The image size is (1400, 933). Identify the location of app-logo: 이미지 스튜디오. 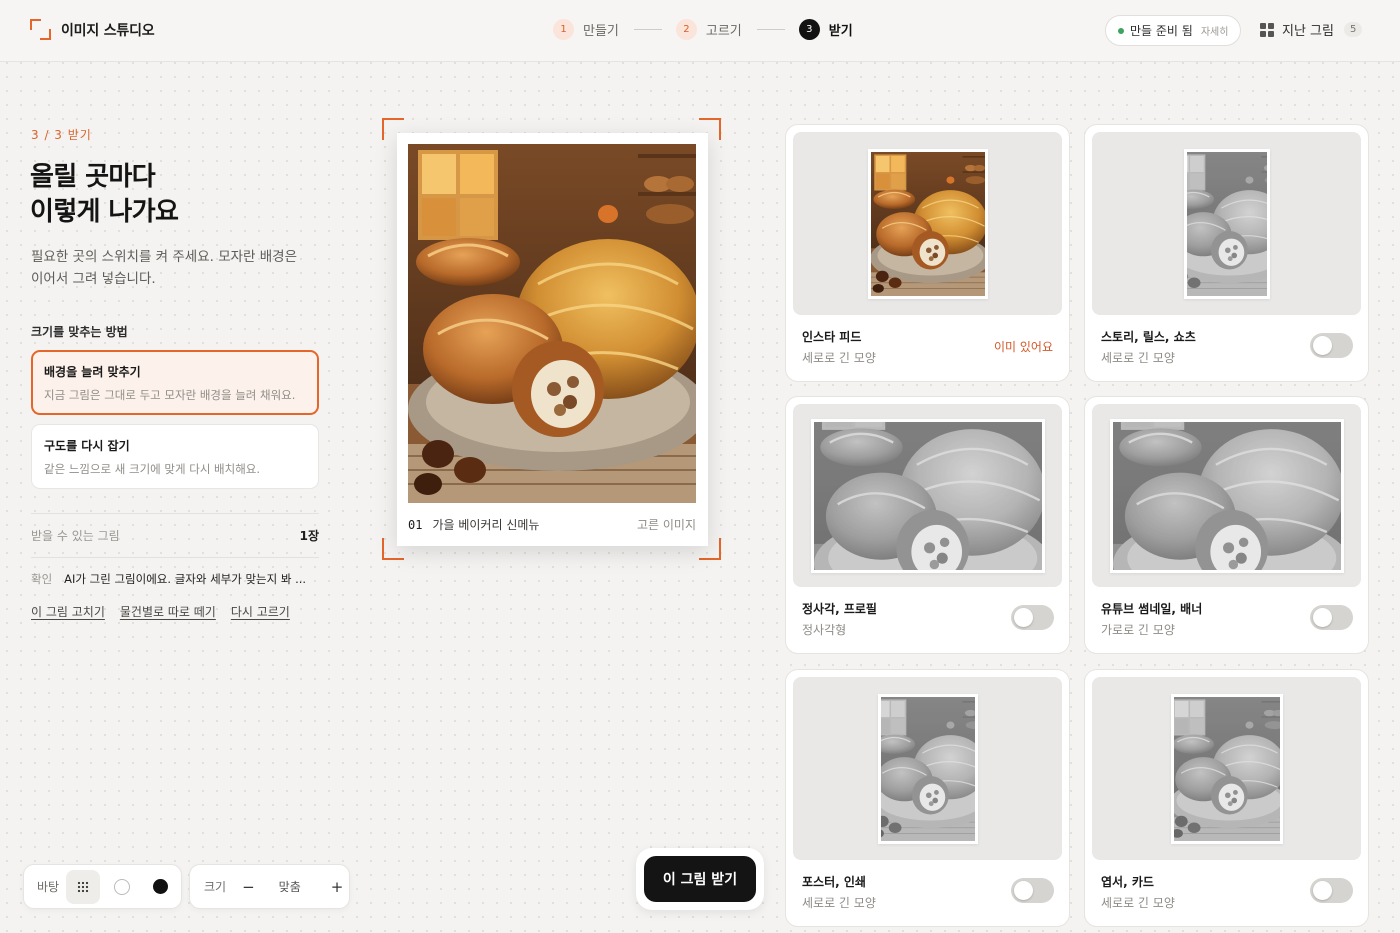
(92, 29).